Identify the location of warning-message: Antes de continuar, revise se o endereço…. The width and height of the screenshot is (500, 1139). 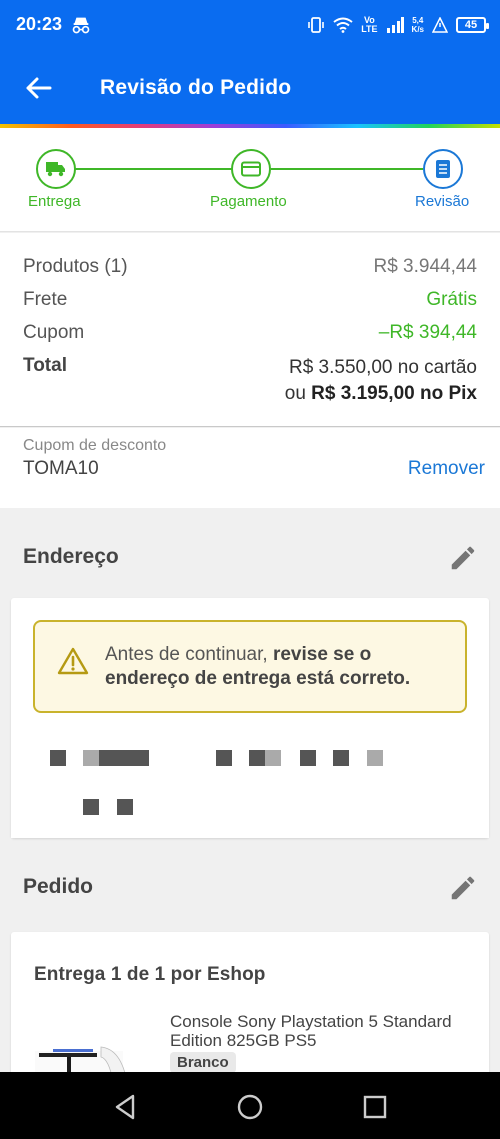
(258, 666).